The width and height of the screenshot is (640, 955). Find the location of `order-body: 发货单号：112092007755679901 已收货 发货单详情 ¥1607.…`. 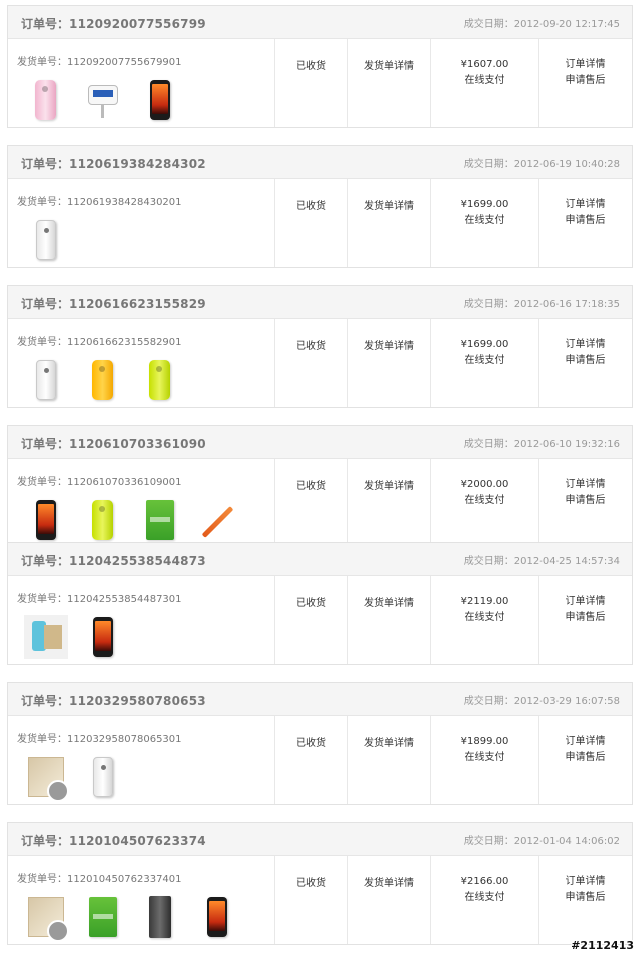

order-body: 发货单号：112092007755679901 已收货 发货单详情 ¥1607.… is located at coordinates (320, 83).